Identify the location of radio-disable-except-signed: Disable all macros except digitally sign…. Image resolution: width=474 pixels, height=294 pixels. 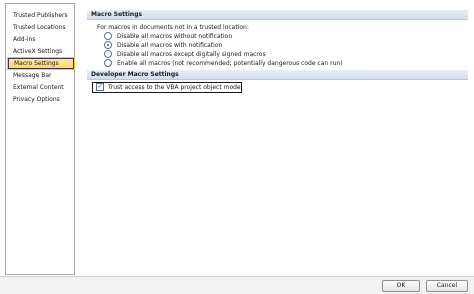
(185, 54).